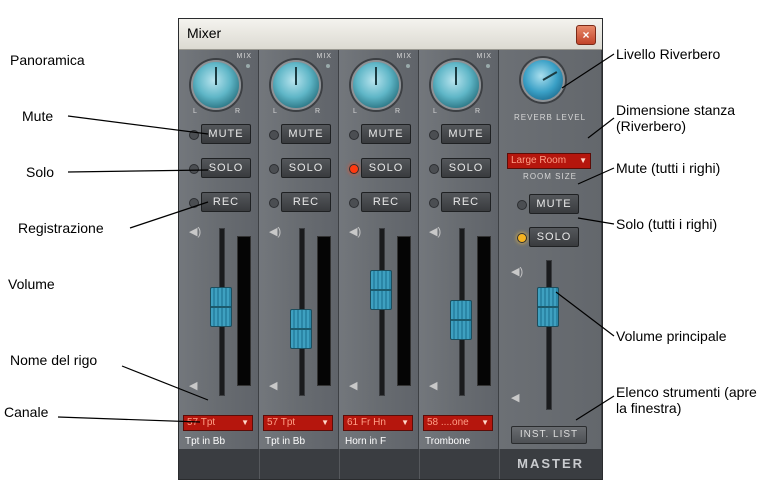 Image resolution: width=768 pixels, height=500 pixels. What do you see at coordinates (554, 204) in the screenshot?
I see `master-mute-button: MUTE` at bounding box center [554, 204].